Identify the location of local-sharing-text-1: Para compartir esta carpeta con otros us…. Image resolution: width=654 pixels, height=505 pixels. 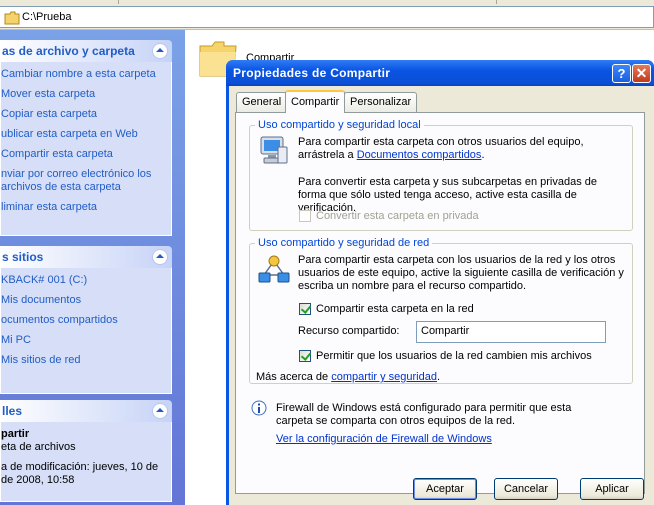
(463, 149).